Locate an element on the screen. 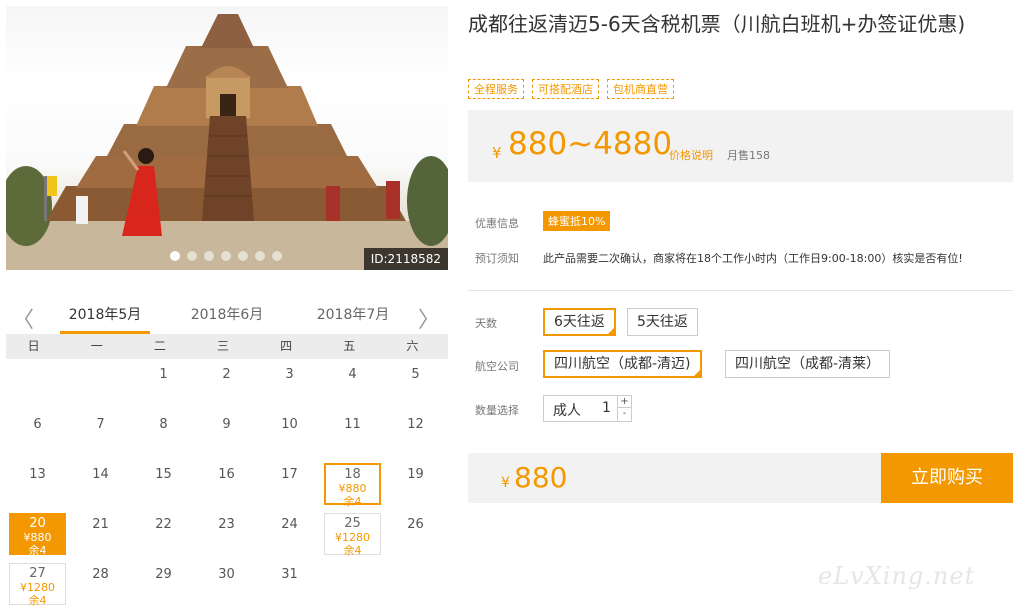  calendar-day: 30 is located at coordinates (226, 584).